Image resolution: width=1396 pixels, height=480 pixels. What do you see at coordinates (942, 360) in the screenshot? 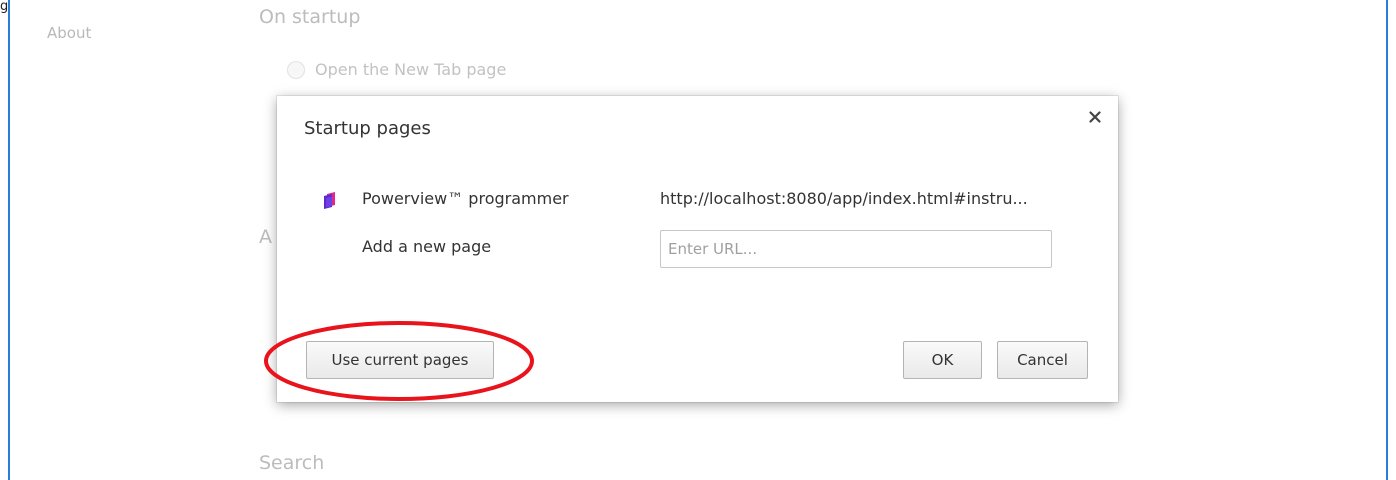
I see `ok-button: OK` at bounding box center [942, 360].